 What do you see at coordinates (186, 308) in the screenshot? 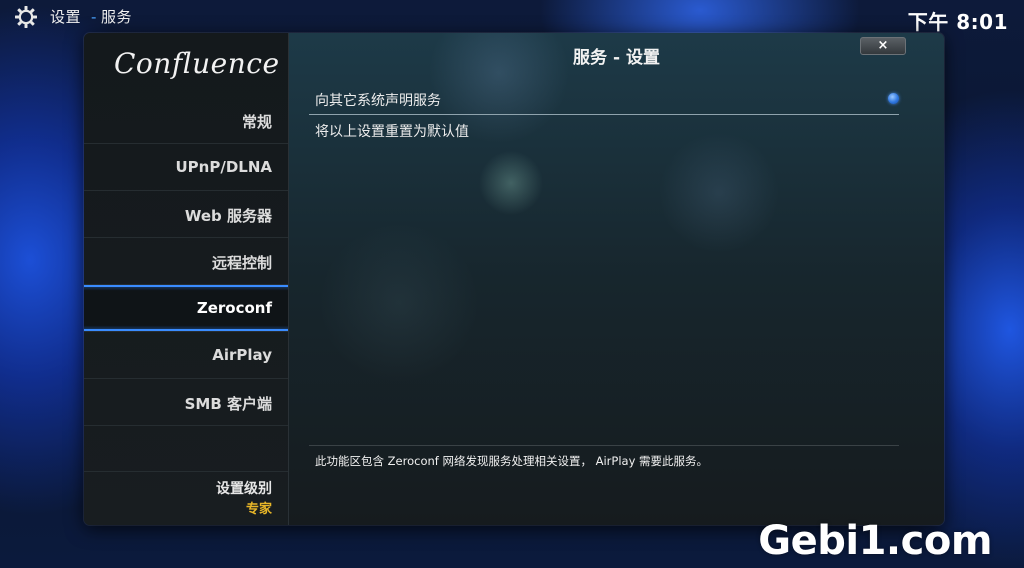
I see `sidebar-item-zeroconf: Zeroconf` at bounding box center [186, 308].